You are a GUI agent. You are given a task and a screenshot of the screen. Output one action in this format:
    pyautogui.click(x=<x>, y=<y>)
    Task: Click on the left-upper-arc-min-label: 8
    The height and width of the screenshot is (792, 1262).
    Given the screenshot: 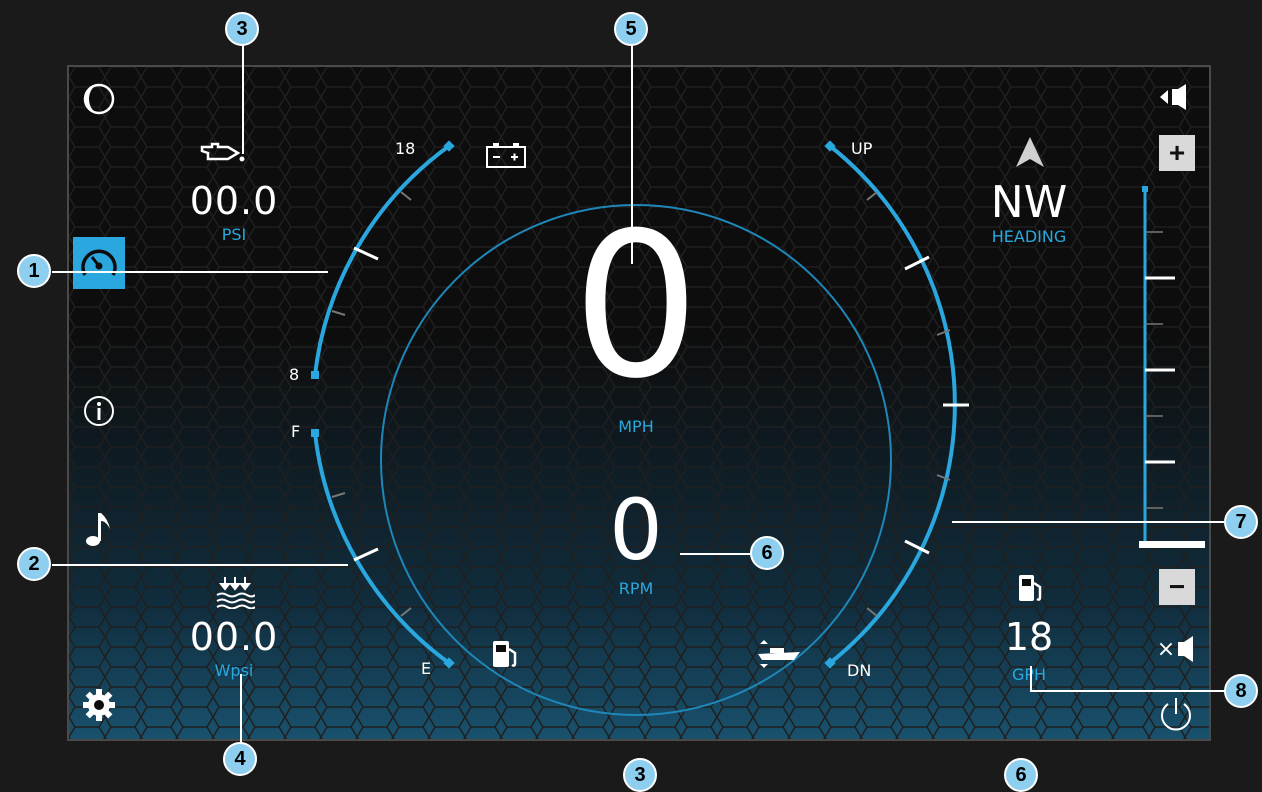 What is the action you would take?
    pyautogui.click(x=294, y=374)
    